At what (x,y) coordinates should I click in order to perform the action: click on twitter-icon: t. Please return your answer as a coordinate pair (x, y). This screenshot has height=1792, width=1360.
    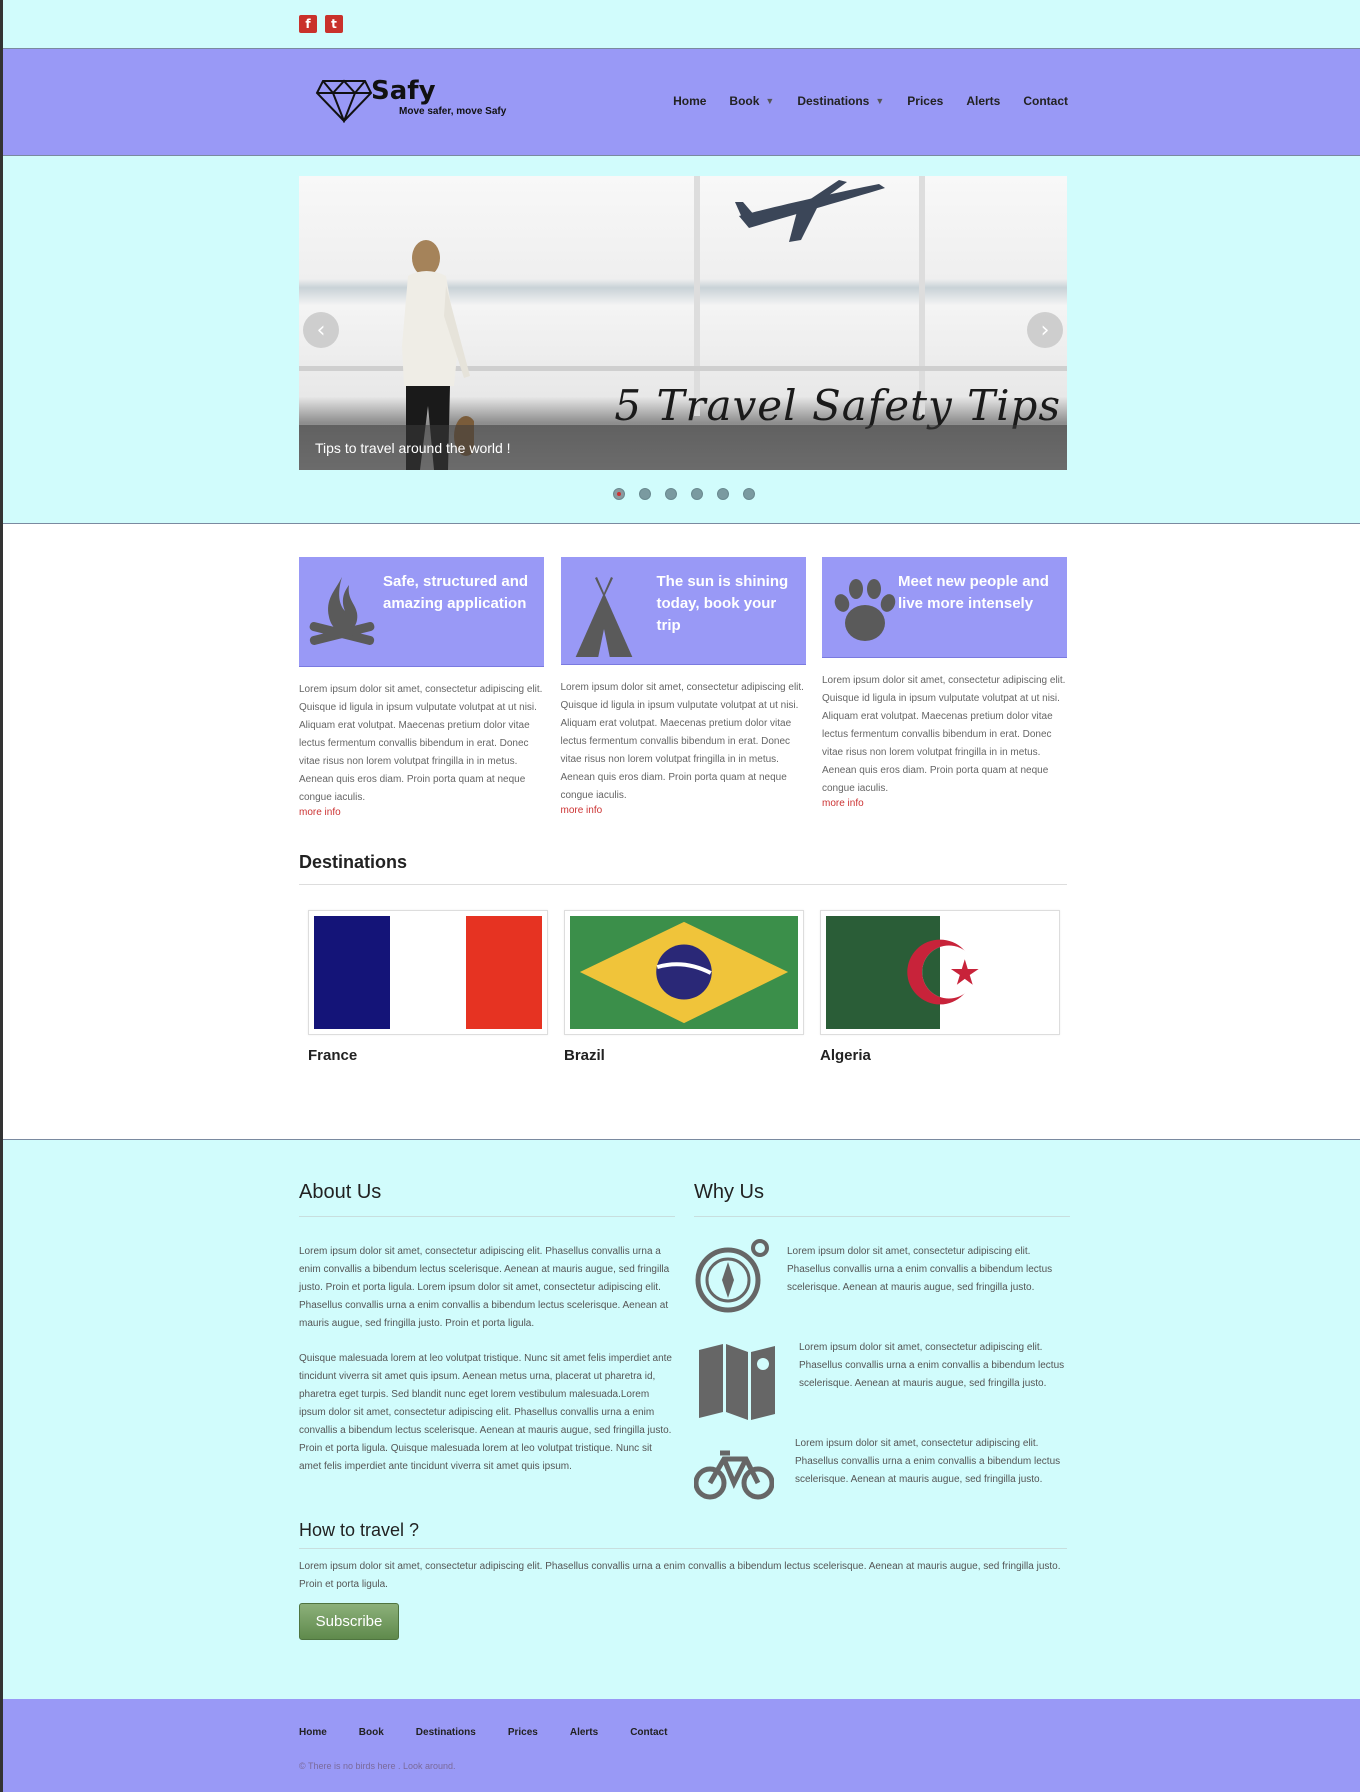
    Looking at the image, I should click on (334, 24).